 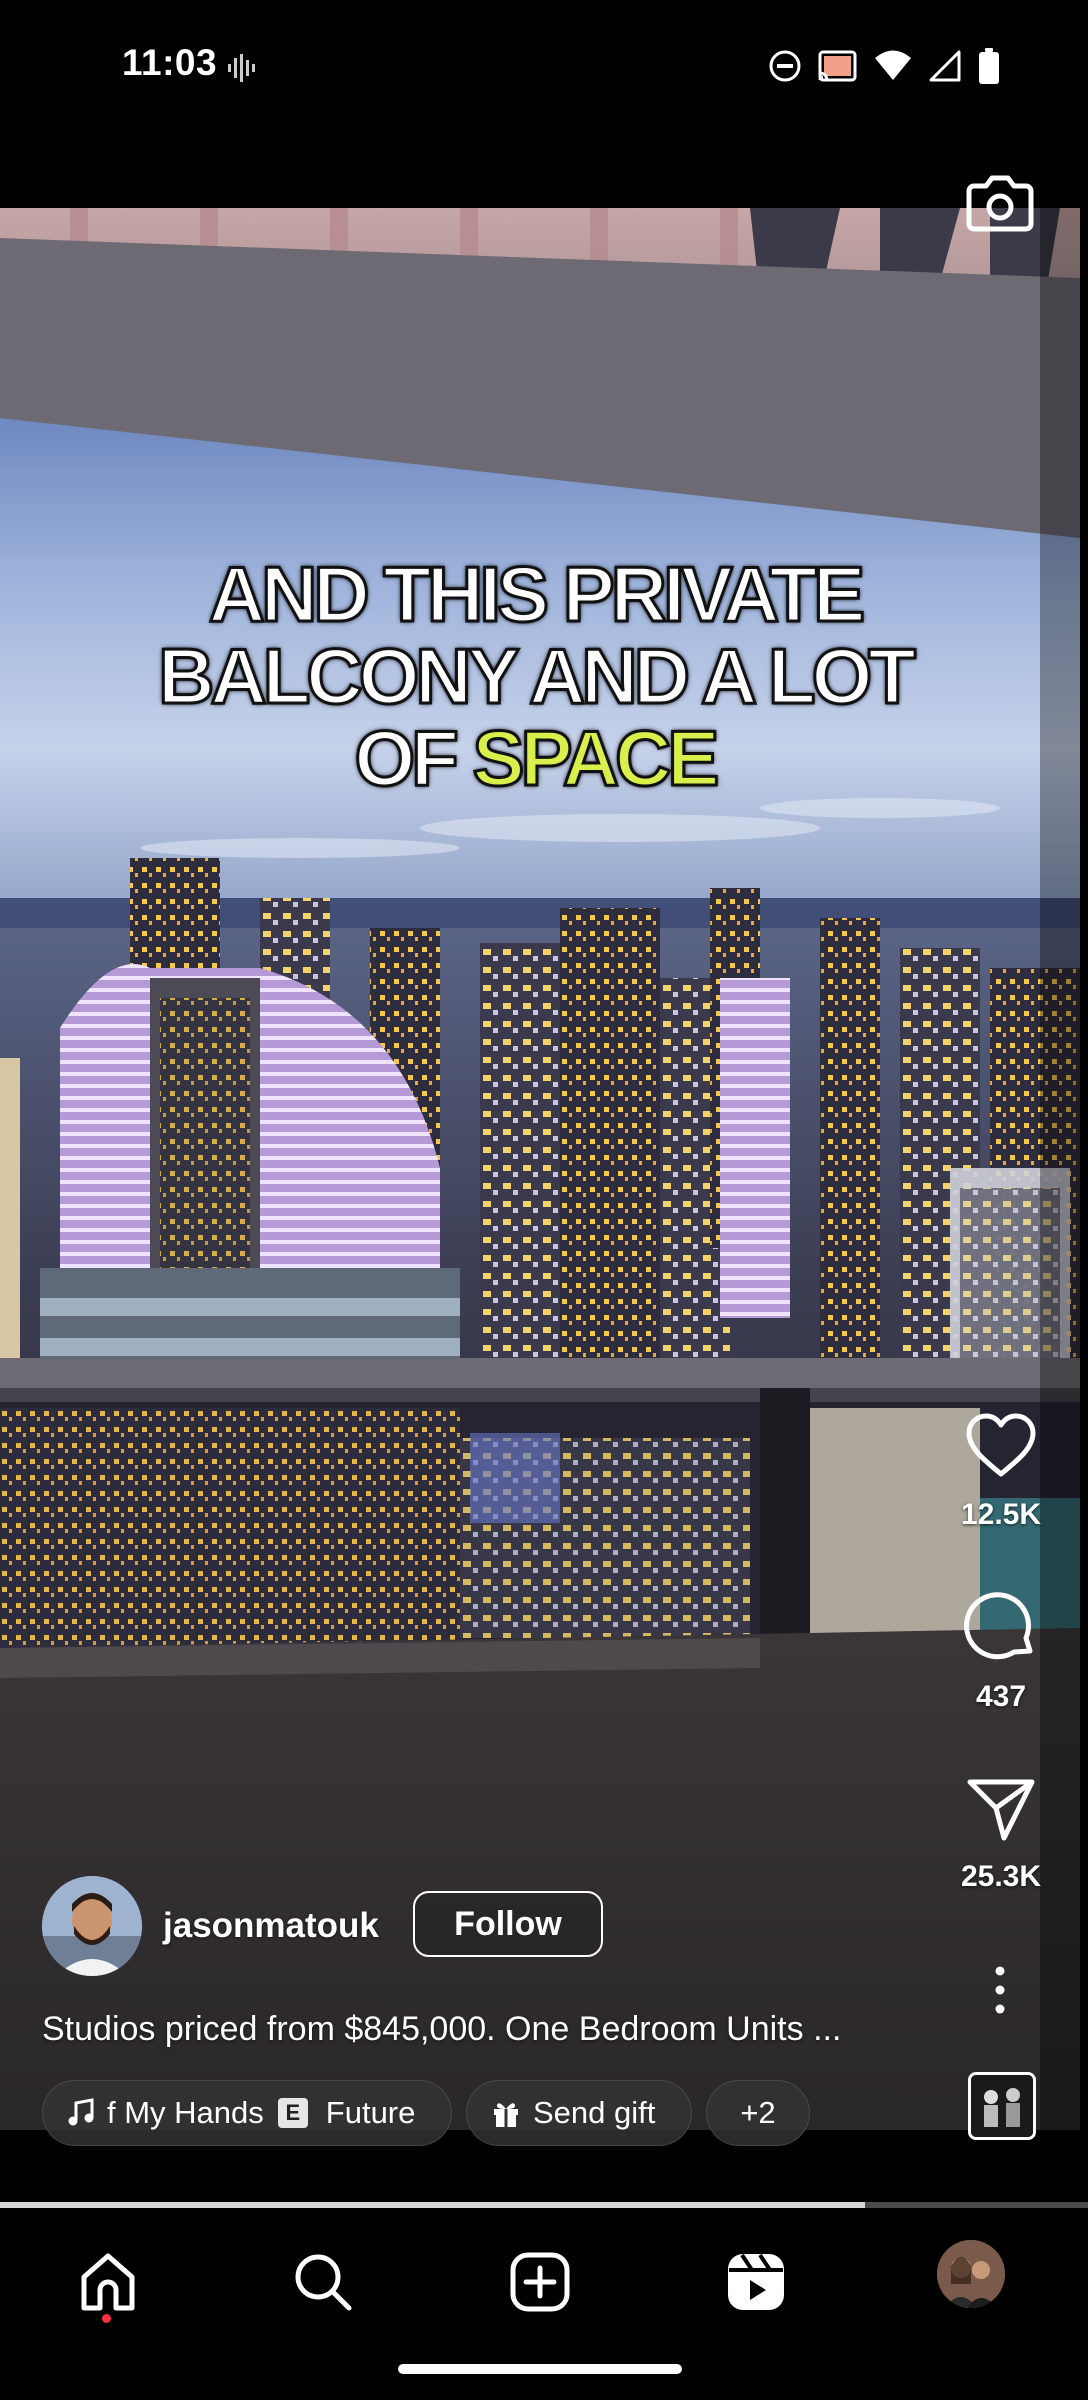 I want to click on explicit-badge: E, so click(x=292, y=2113).